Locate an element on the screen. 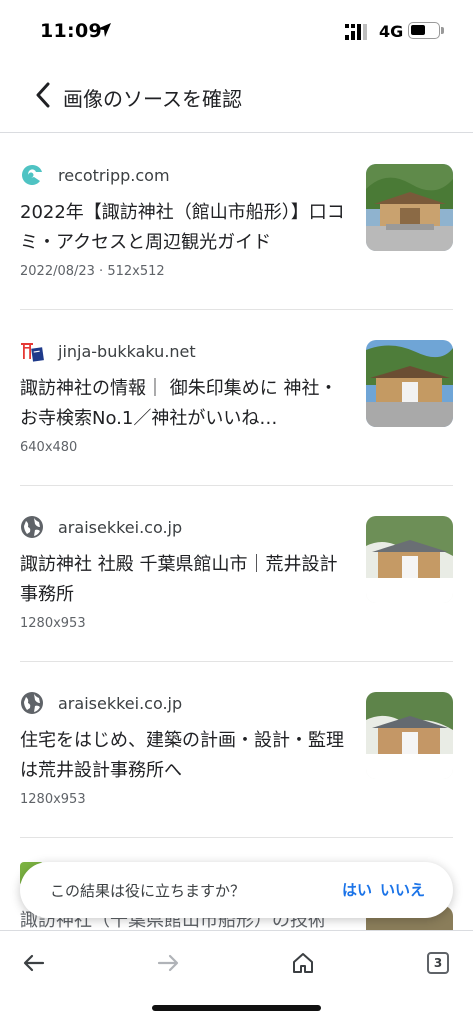 The height and width of the screenshot is (1024, 473). source-name: recotripp.com is located at coordinates (114, 175).